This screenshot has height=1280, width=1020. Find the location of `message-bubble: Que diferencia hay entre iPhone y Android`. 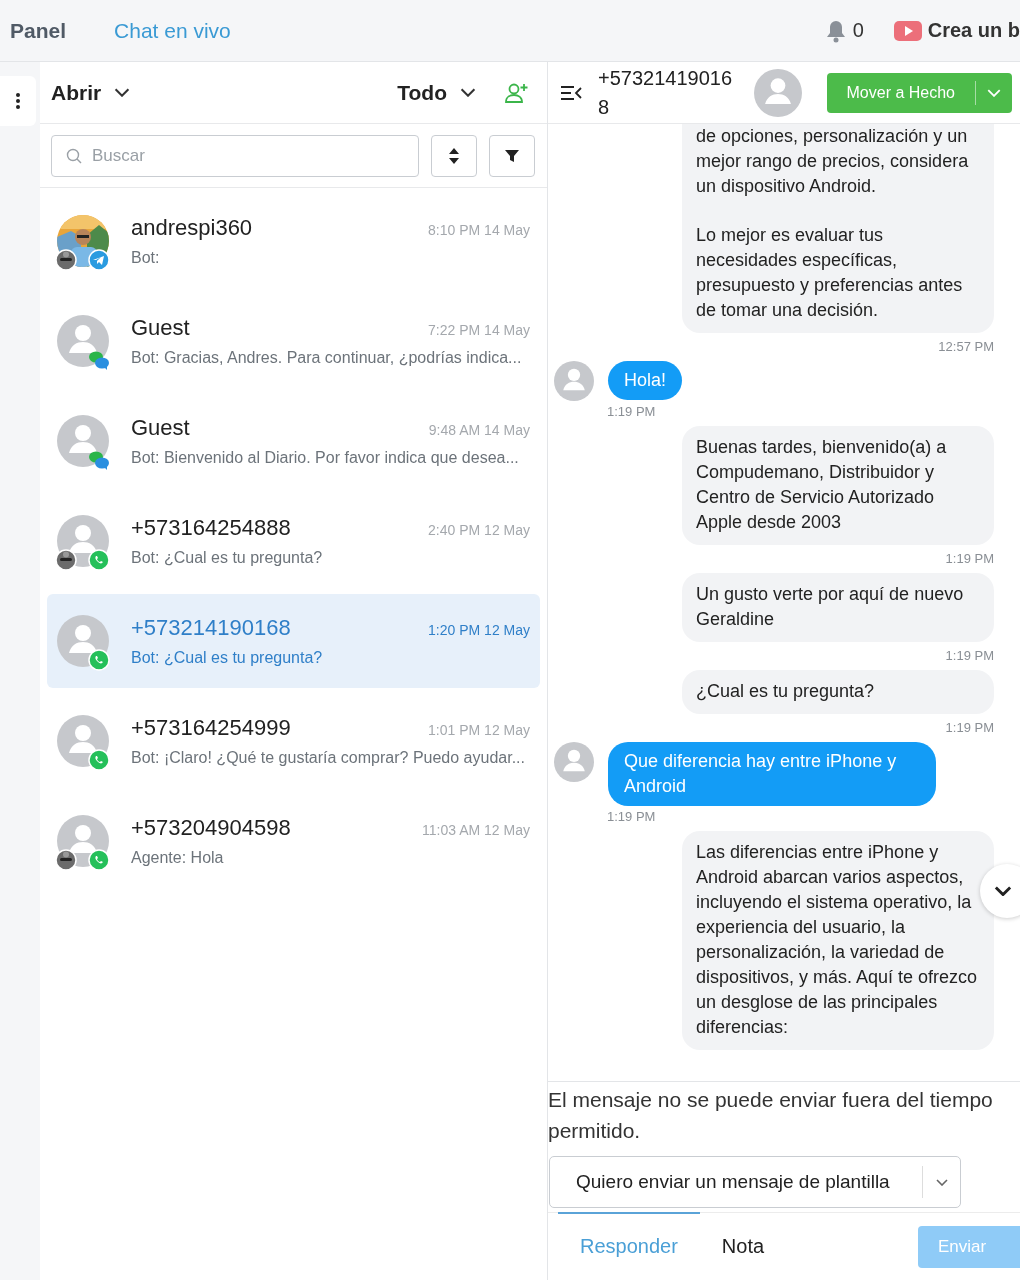

message-bubble: Que diferencia hay entre iPhone y Android is located at coordinates (772, 774).